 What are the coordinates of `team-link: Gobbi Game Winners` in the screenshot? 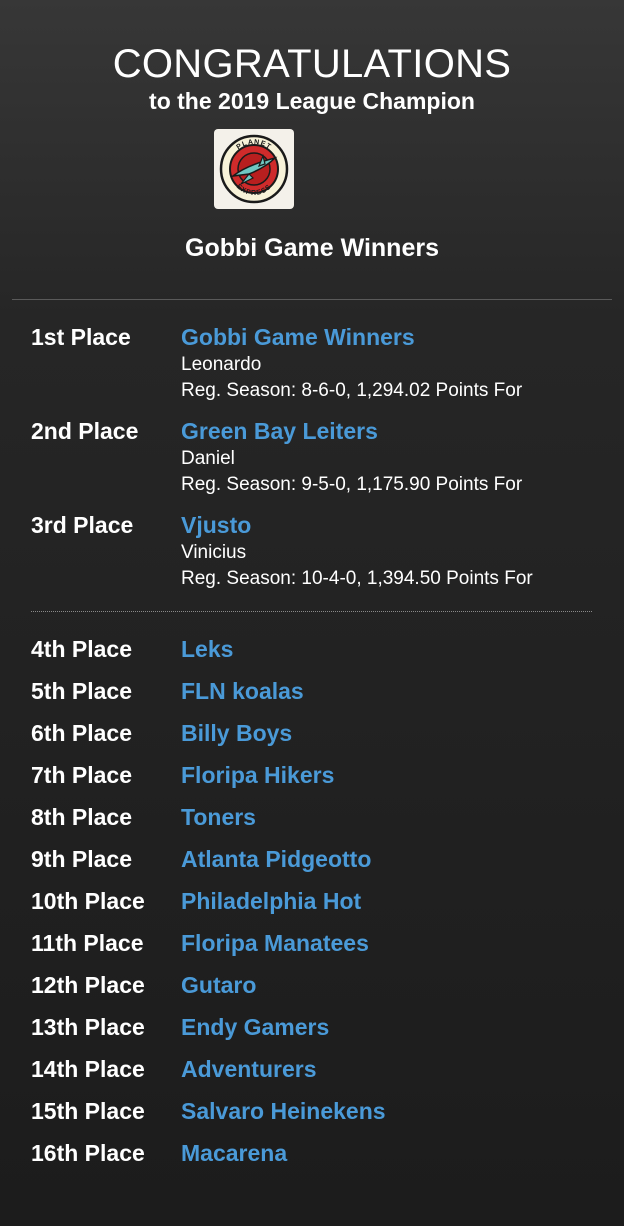 It's located at (351, 337).